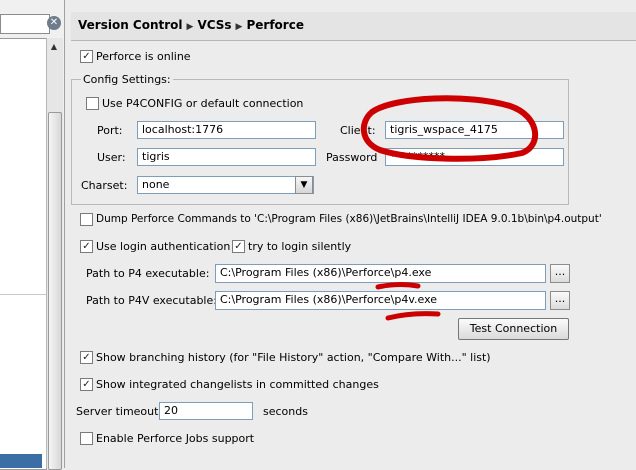  Describe the element at coordinates (449, 208) in the screenshot. I see `red-annotation-marks` at that location.